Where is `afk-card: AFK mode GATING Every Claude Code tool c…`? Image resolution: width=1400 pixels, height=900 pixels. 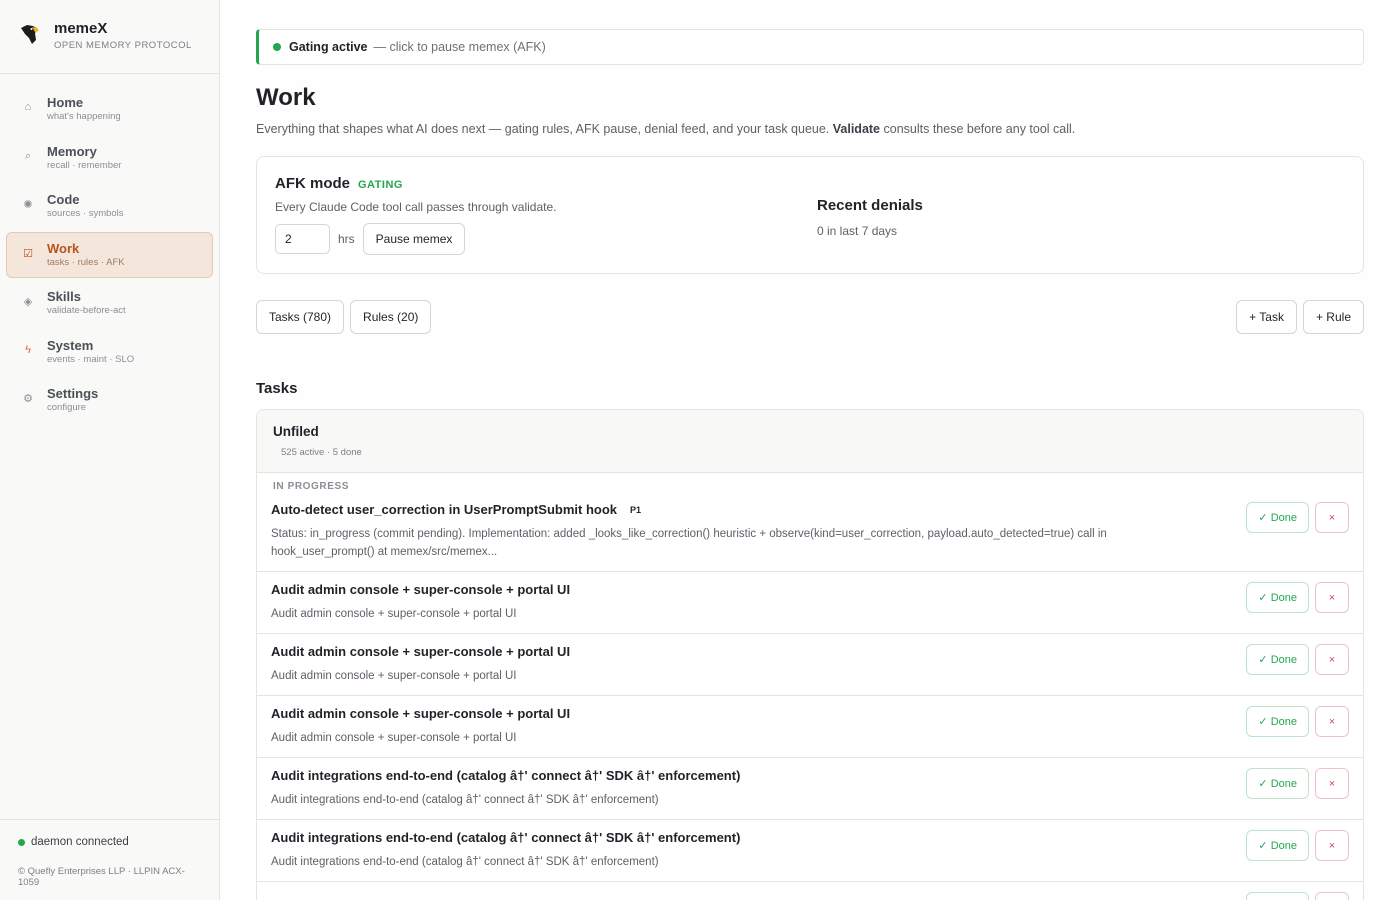 afk-card: AFK mode GATING Every Claude Code tool c… is located at coordinates (810, 215).